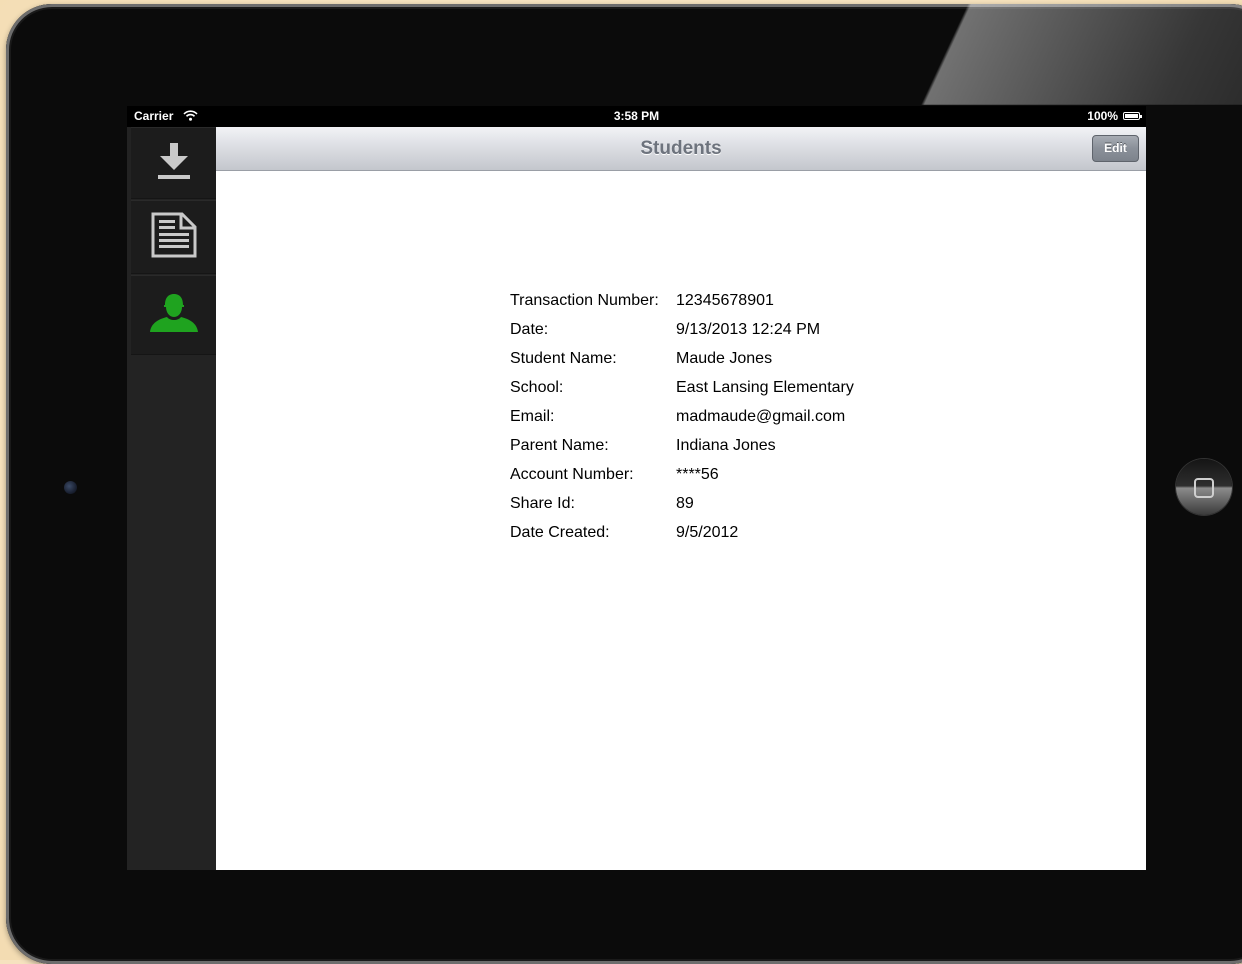 This screenshot has width=1242, height=964. Describe the element at coordinates (584, 300) in the screenshot. I see `detail-label: Transaction Number:` at that location.